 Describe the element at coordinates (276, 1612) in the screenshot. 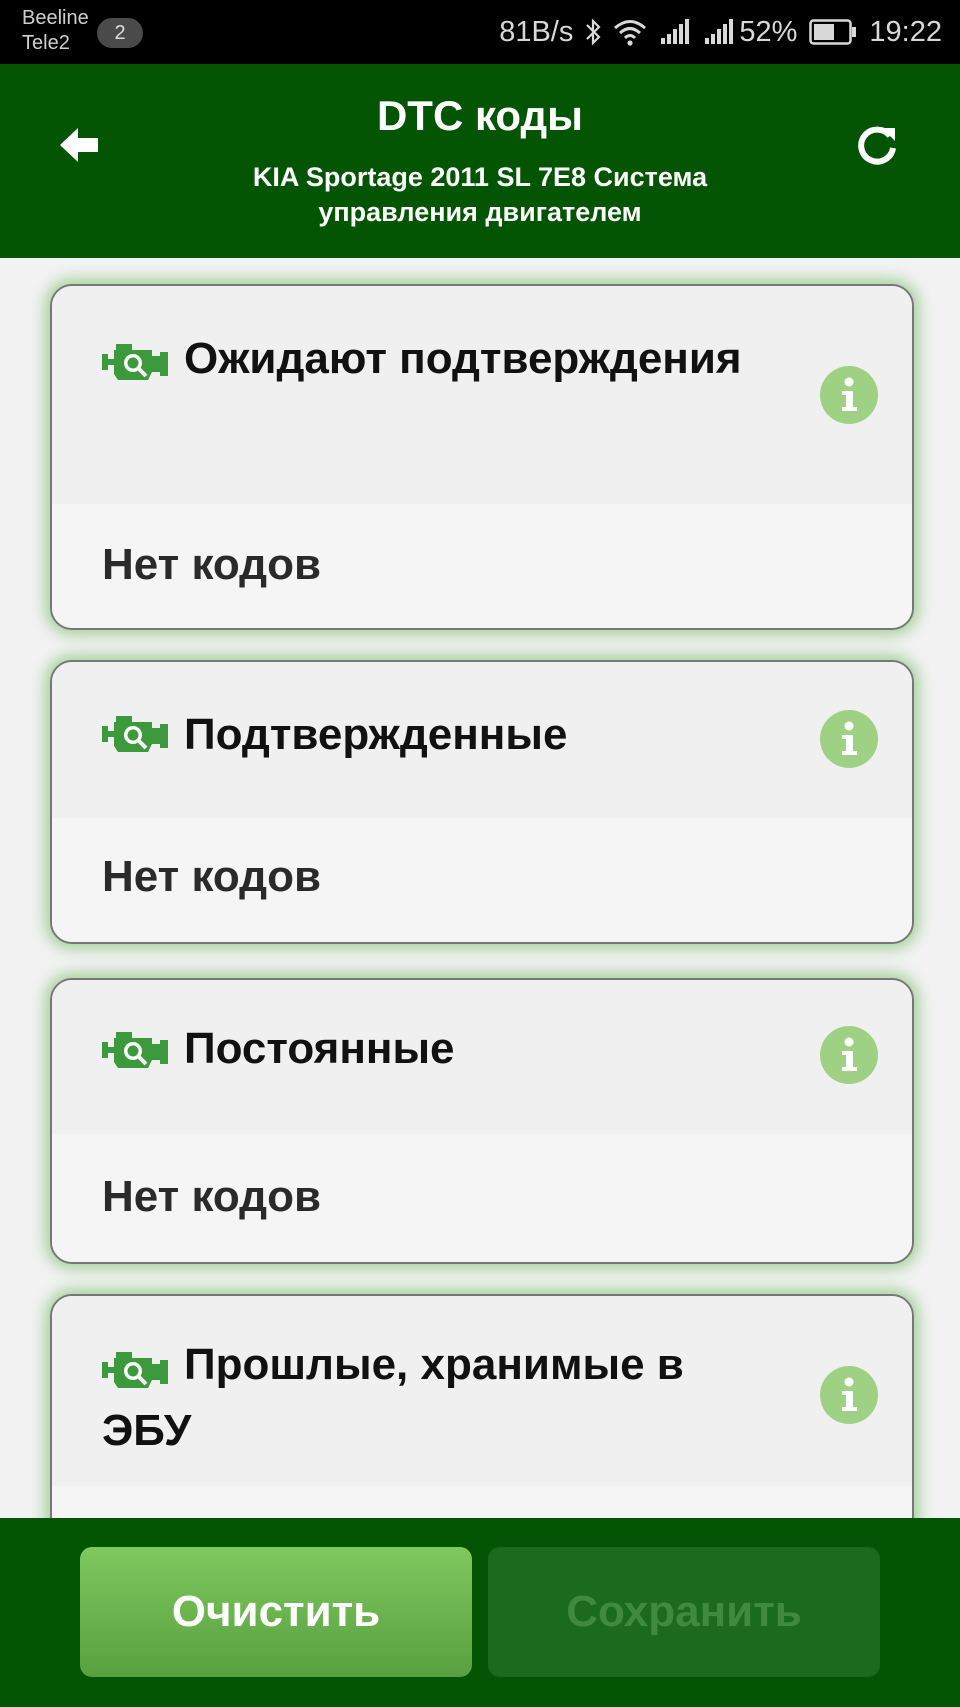

I see `clear-button: Очистить` at that location.